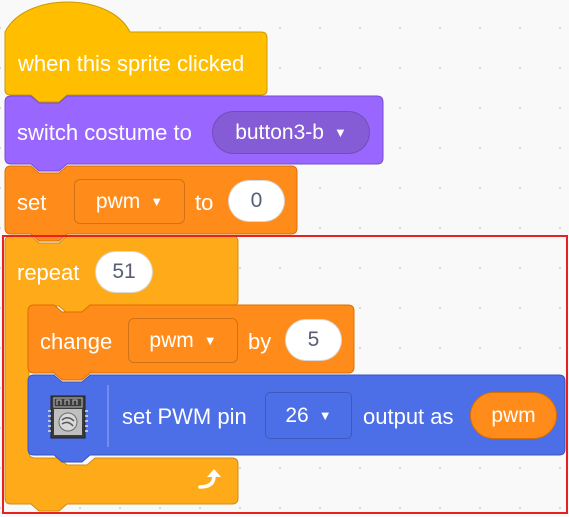  Describe the element at coordinates (279, 132) in the screenshot. I see `costume-dropdown-value: button3-b` at that location.